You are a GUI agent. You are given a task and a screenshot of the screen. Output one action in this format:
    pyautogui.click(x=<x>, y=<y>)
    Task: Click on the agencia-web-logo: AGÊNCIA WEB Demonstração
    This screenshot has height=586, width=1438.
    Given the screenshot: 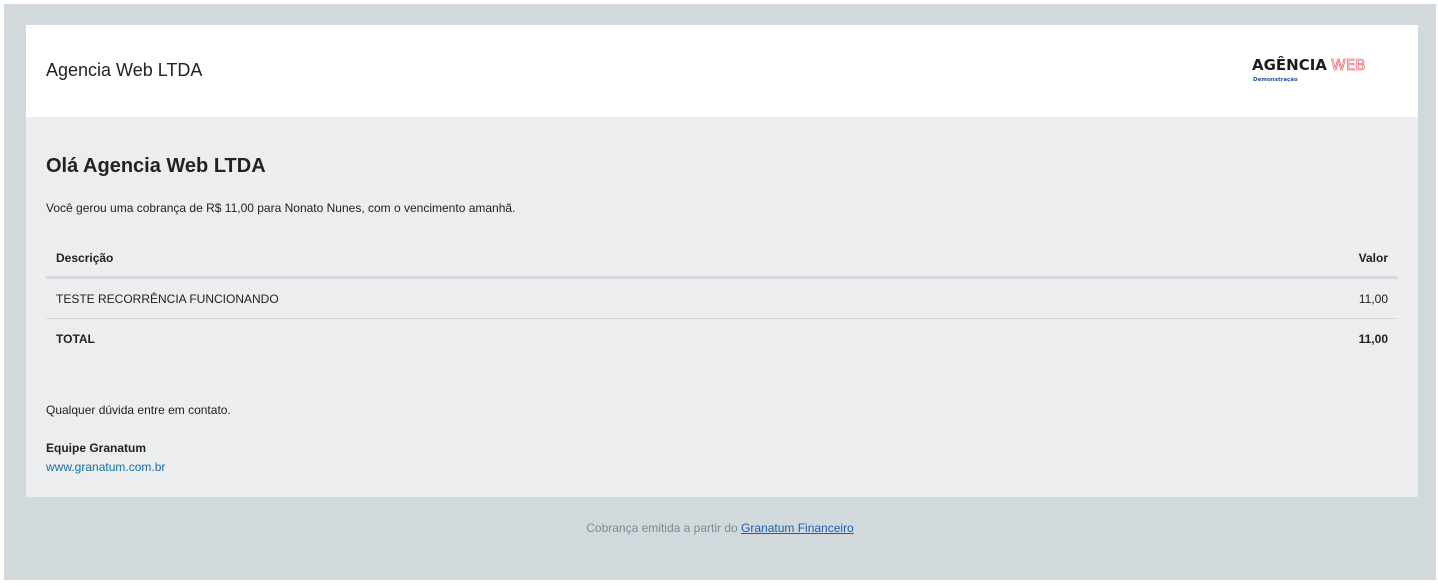 What is the action you would take?
    pyautogui.click(x=1309, y=69)
    